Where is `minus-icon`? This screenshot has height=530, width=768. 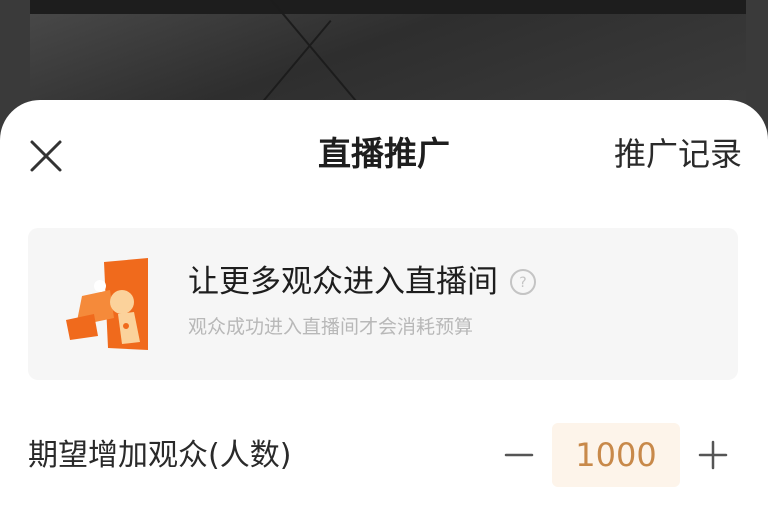
minus-icon is located at coordinates (519, 455).